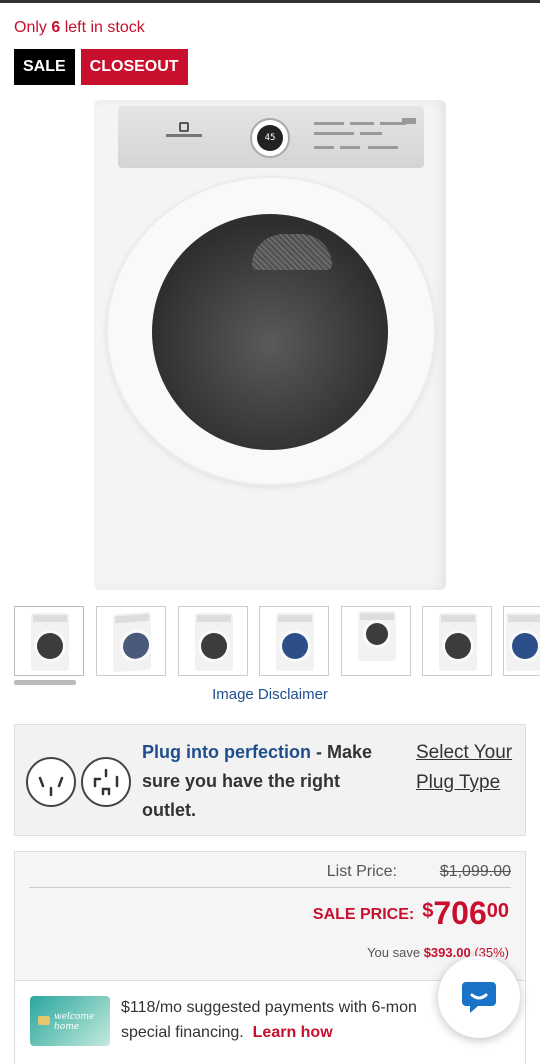 This screenshot has height=1064, width=540. Describe the element at coordinates (270, 1) in the screenshot. I see `top-border` at that location.